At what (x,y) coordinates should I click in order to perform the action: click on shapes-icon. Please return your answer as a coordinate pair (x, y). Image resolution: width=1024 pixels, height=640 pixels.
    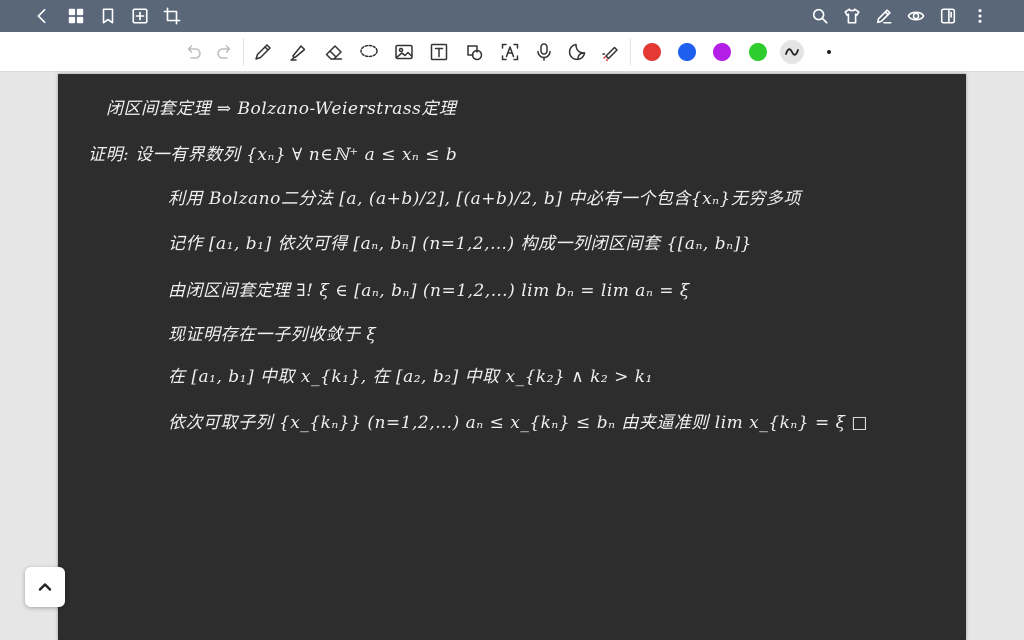
    Looking at the image, I should click on (475, 52).